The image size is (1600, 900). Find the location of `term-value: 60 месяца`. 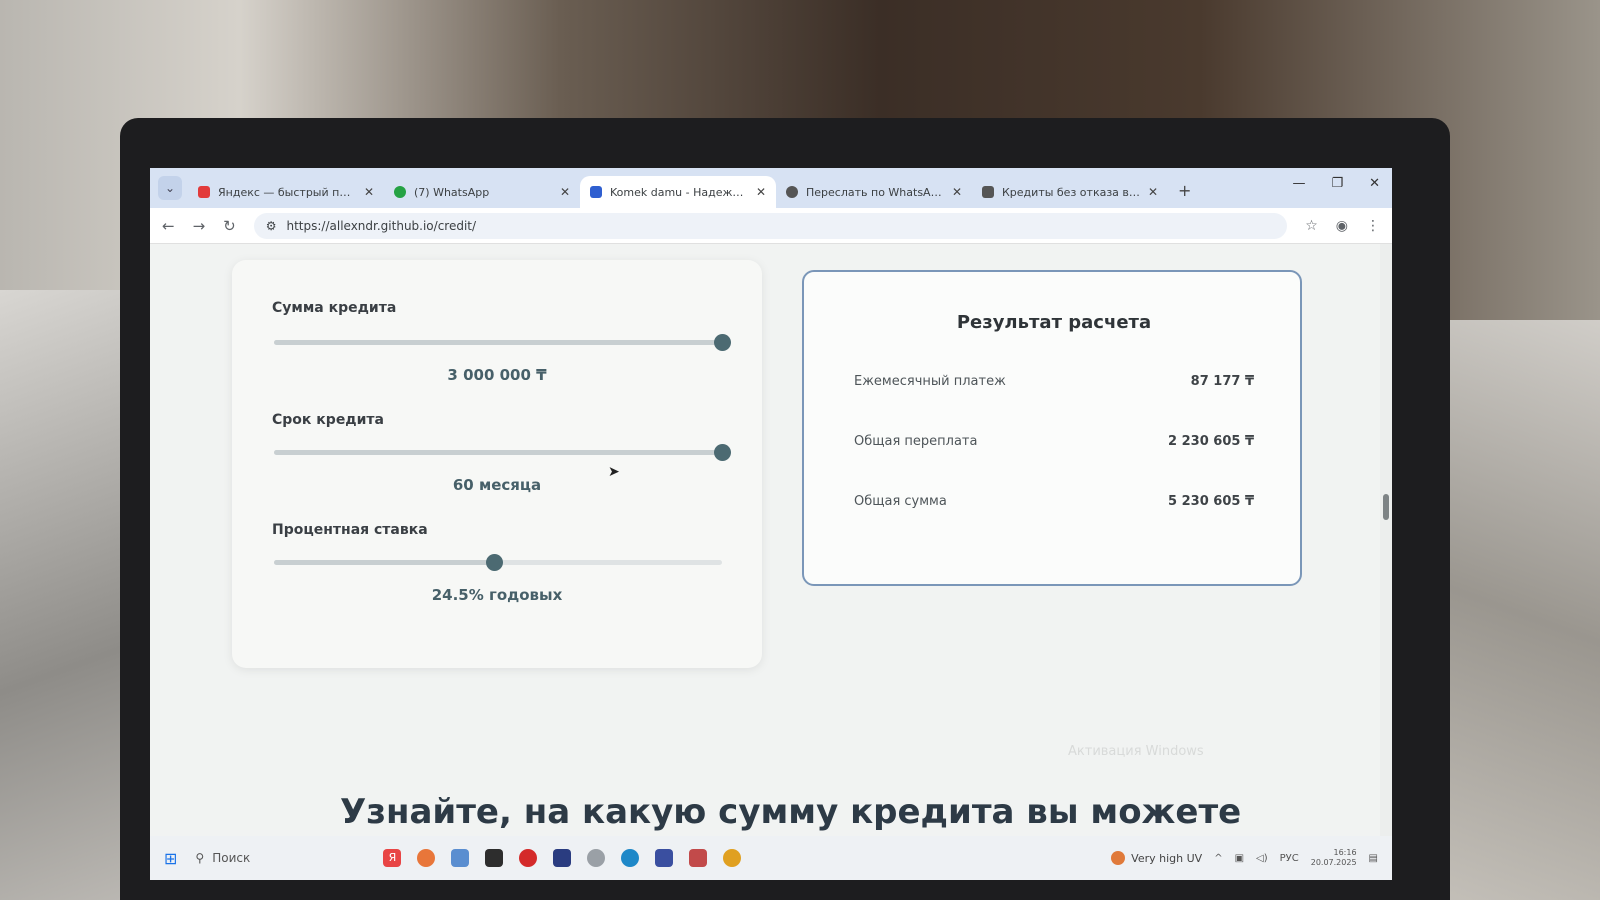

term-value: 60 месяца is located at coordinates (497, 485).